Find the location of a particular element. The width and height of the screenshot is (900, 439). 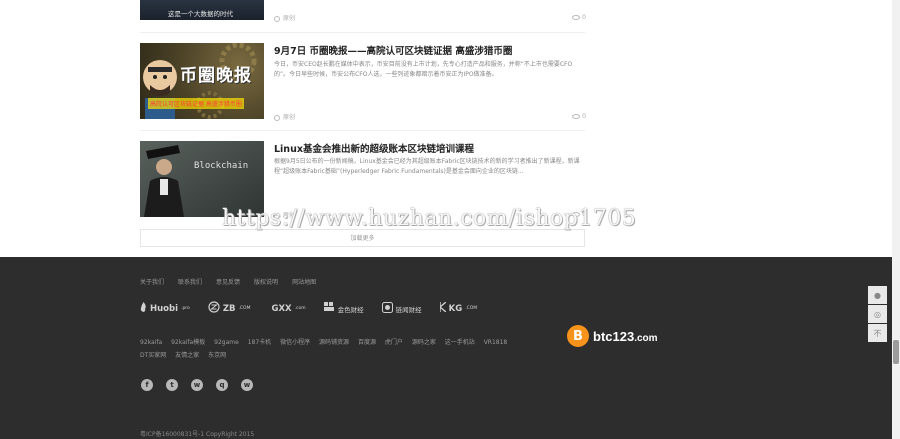

wechat-icon: ◎ is located at coordinates (877, 314).